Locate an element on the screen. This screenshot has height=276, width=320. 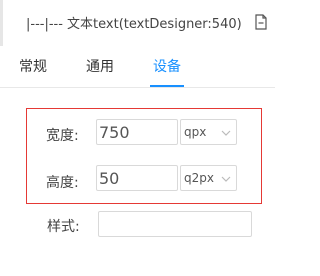
height-input: 50 is located at coordinates (137, 178).